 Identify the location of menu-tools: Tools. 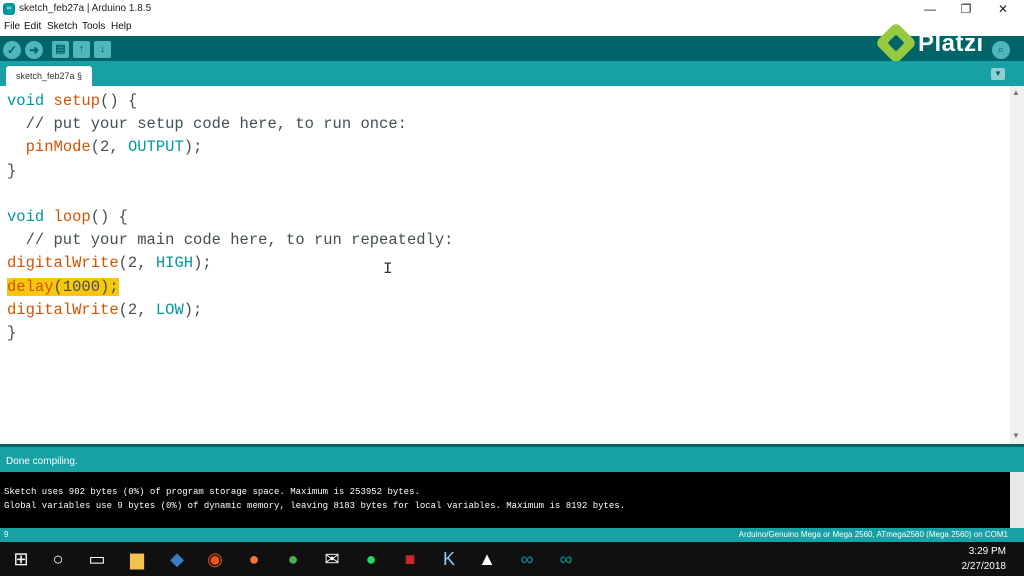
(93, 26).